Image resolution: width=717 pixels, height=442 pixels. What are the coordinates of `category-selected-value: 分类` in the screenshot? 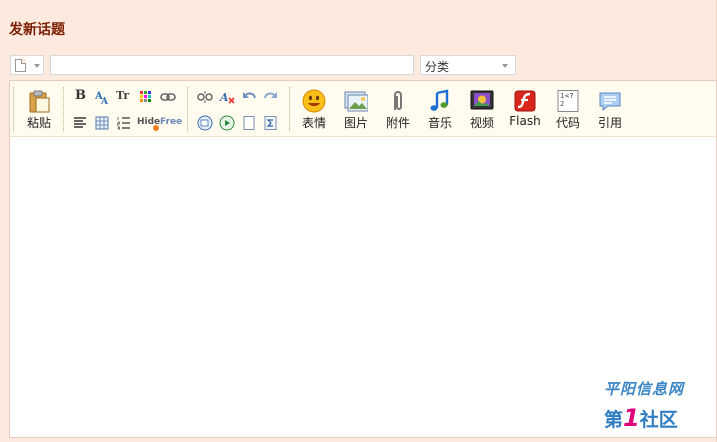 It's located at (437, 67).